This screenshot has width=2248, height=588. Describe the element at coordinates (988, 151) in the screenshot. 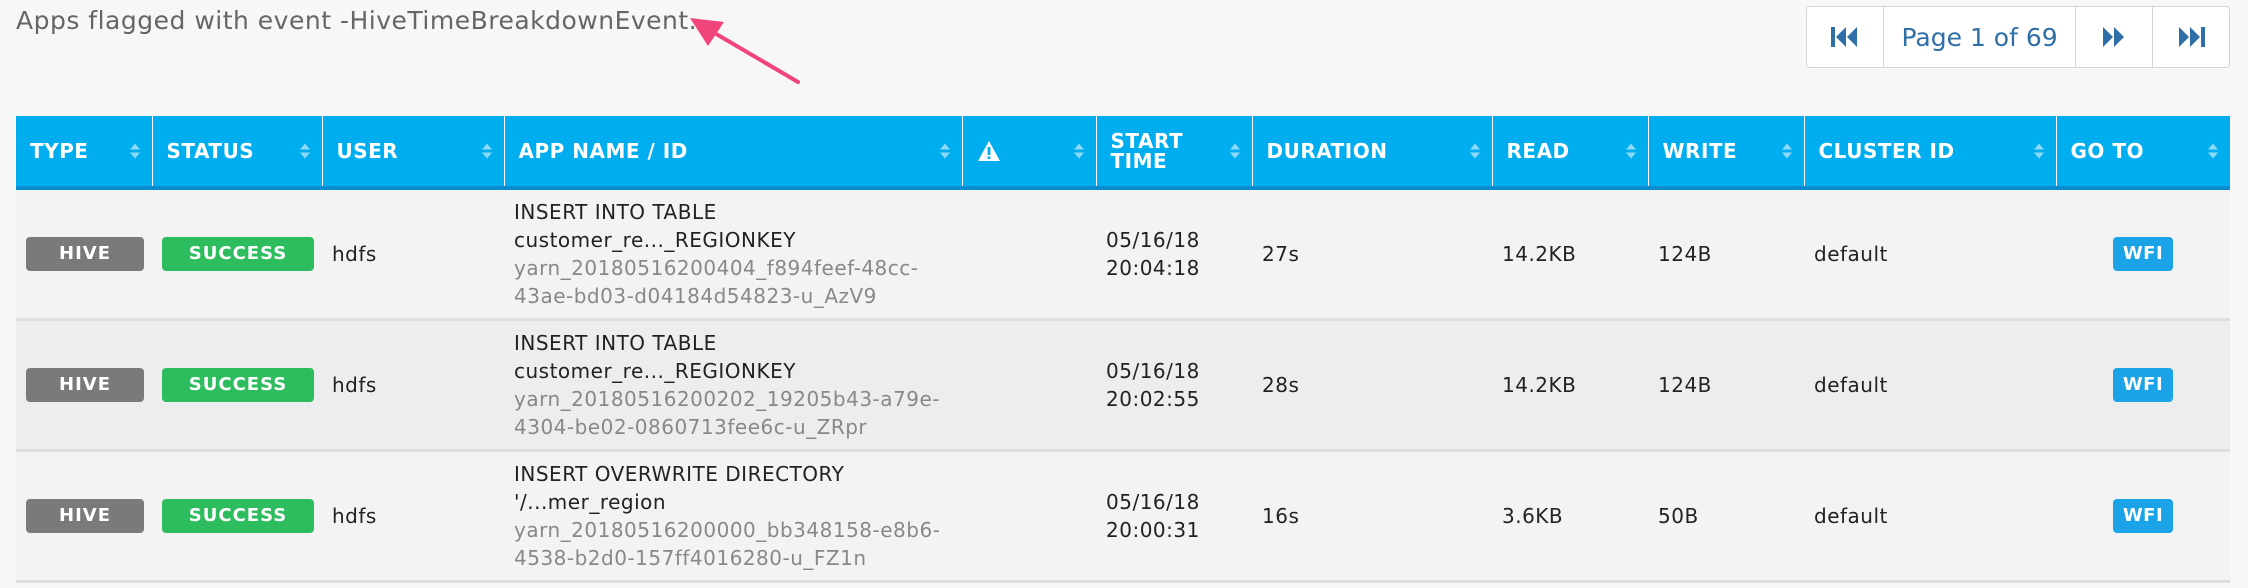

I see `warning-icon` at that location.